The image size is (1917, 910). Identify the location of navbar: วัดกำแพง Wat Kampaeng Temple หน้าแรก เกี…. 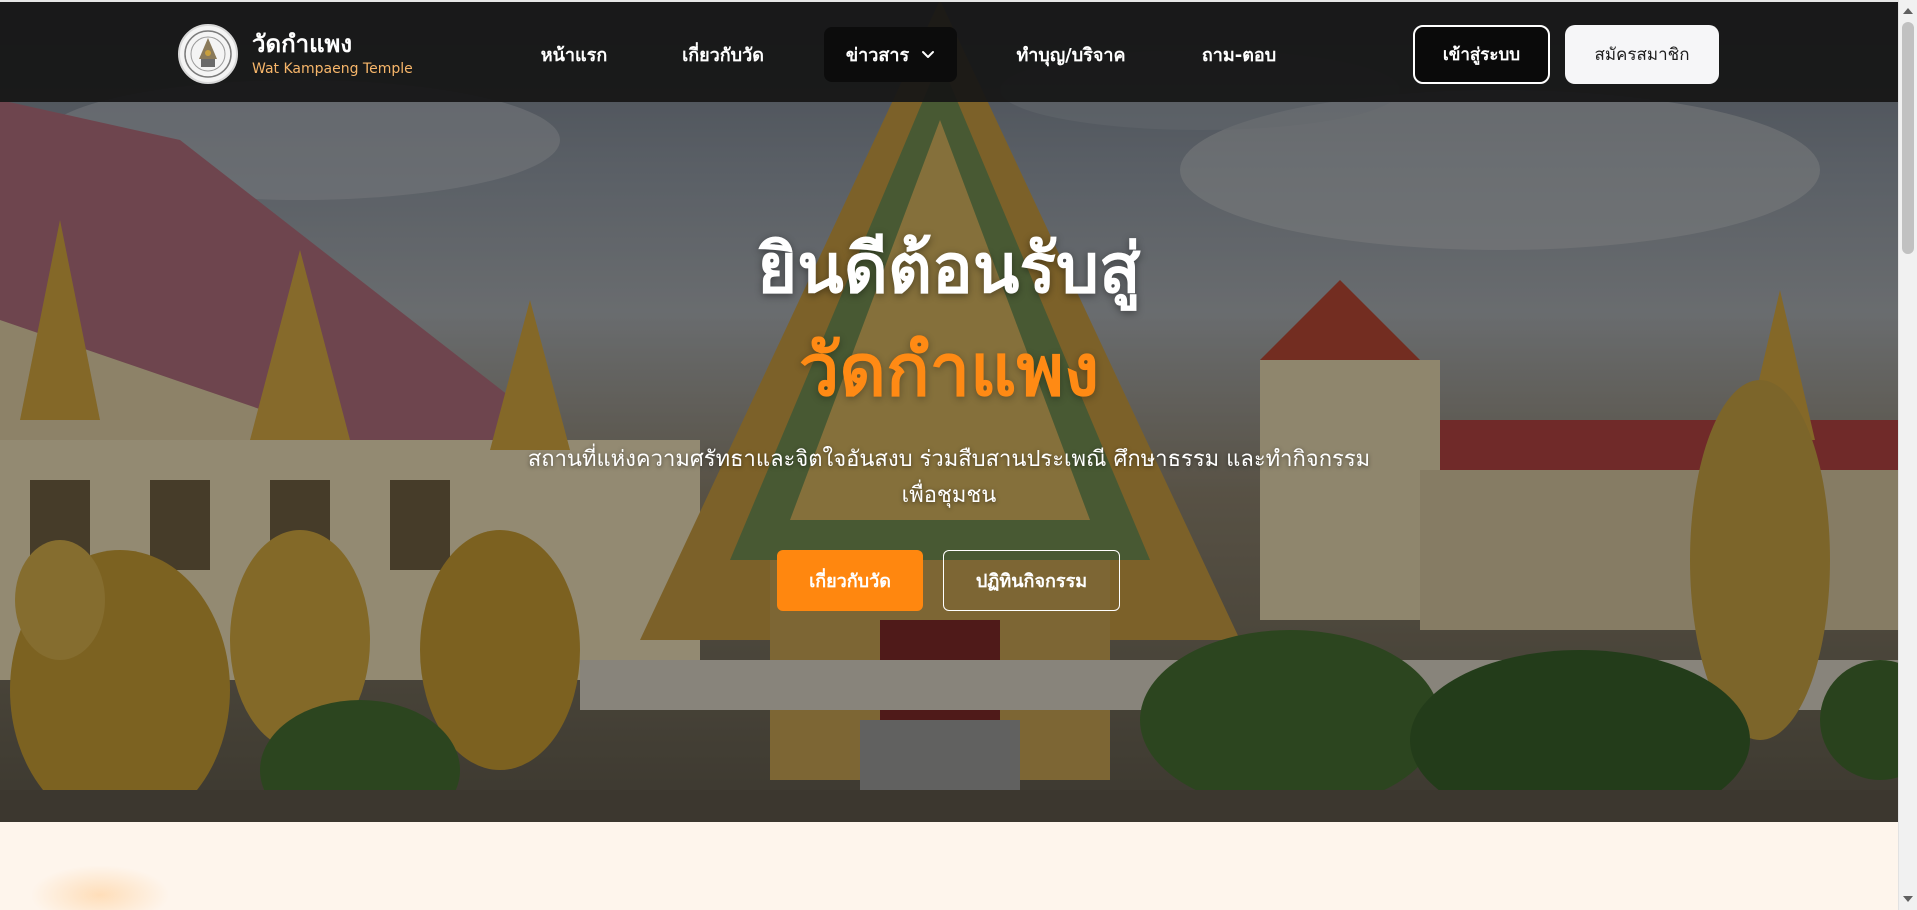
(949, 51).